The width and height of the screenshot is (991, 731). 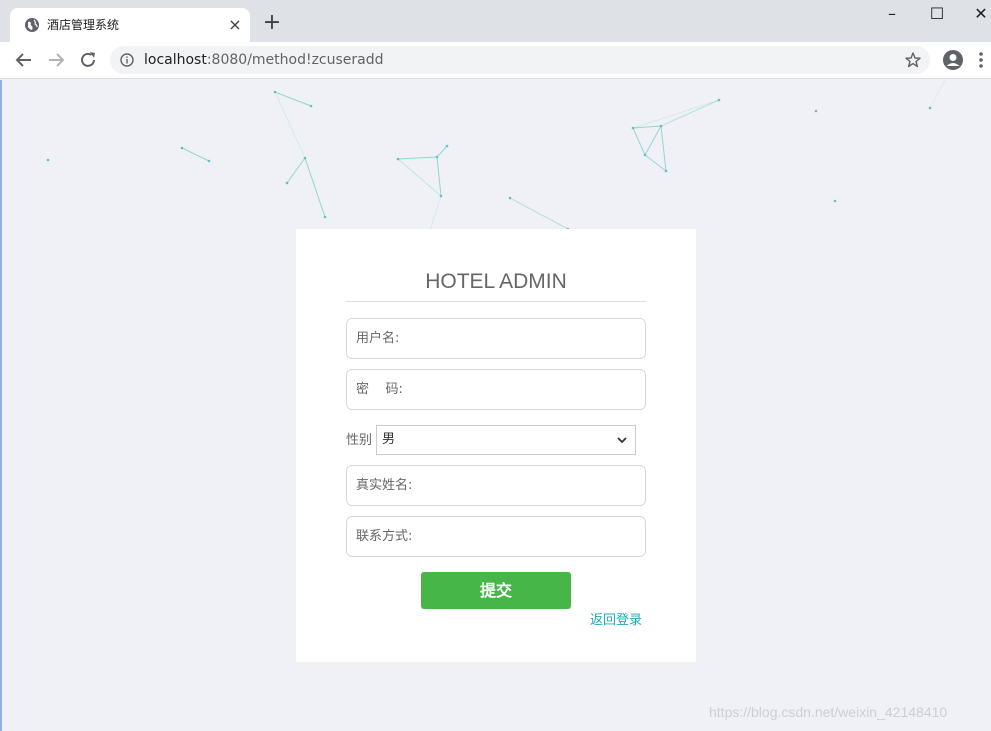 What do you see at coordinates (88, 60) in the screenshot?
I see `reload-icon` at bounding box center [88, 60].